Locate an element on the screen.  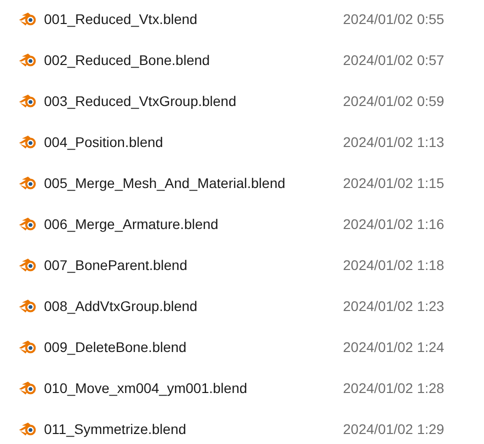
file-name: 007_BoneParent.blend is located at coordinates (116, 264).